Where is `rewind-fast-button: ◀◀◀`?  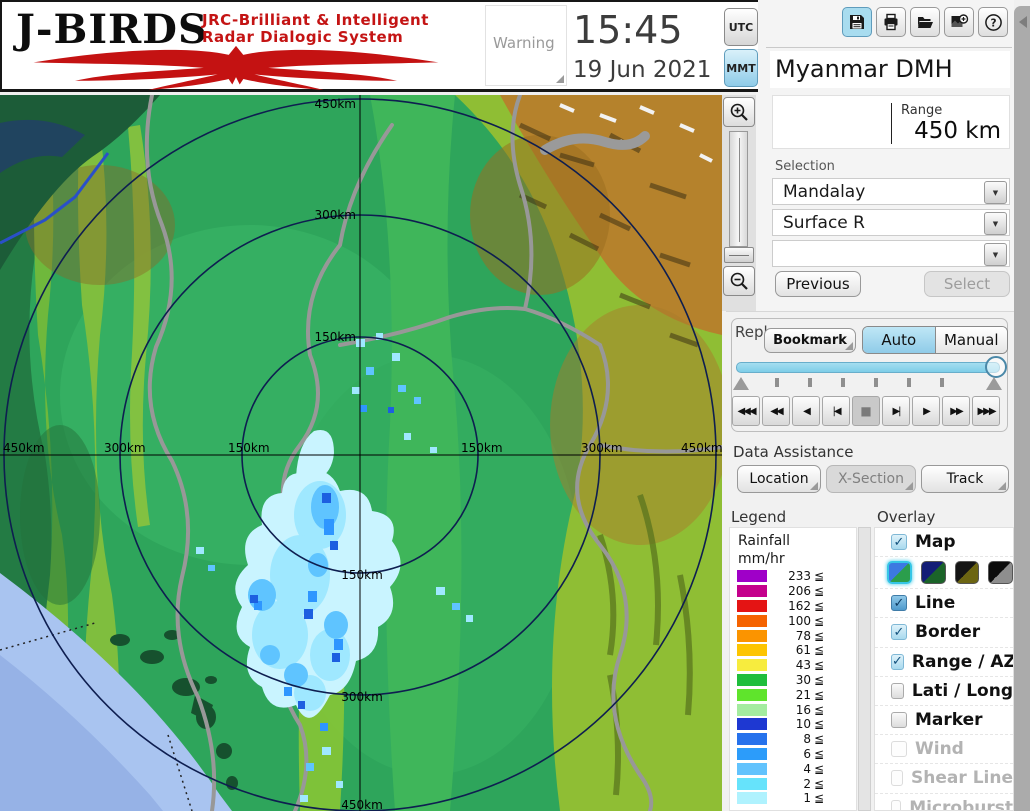 rewind-fast-button: ◀◀◀ is located at coordinates (746, 411).